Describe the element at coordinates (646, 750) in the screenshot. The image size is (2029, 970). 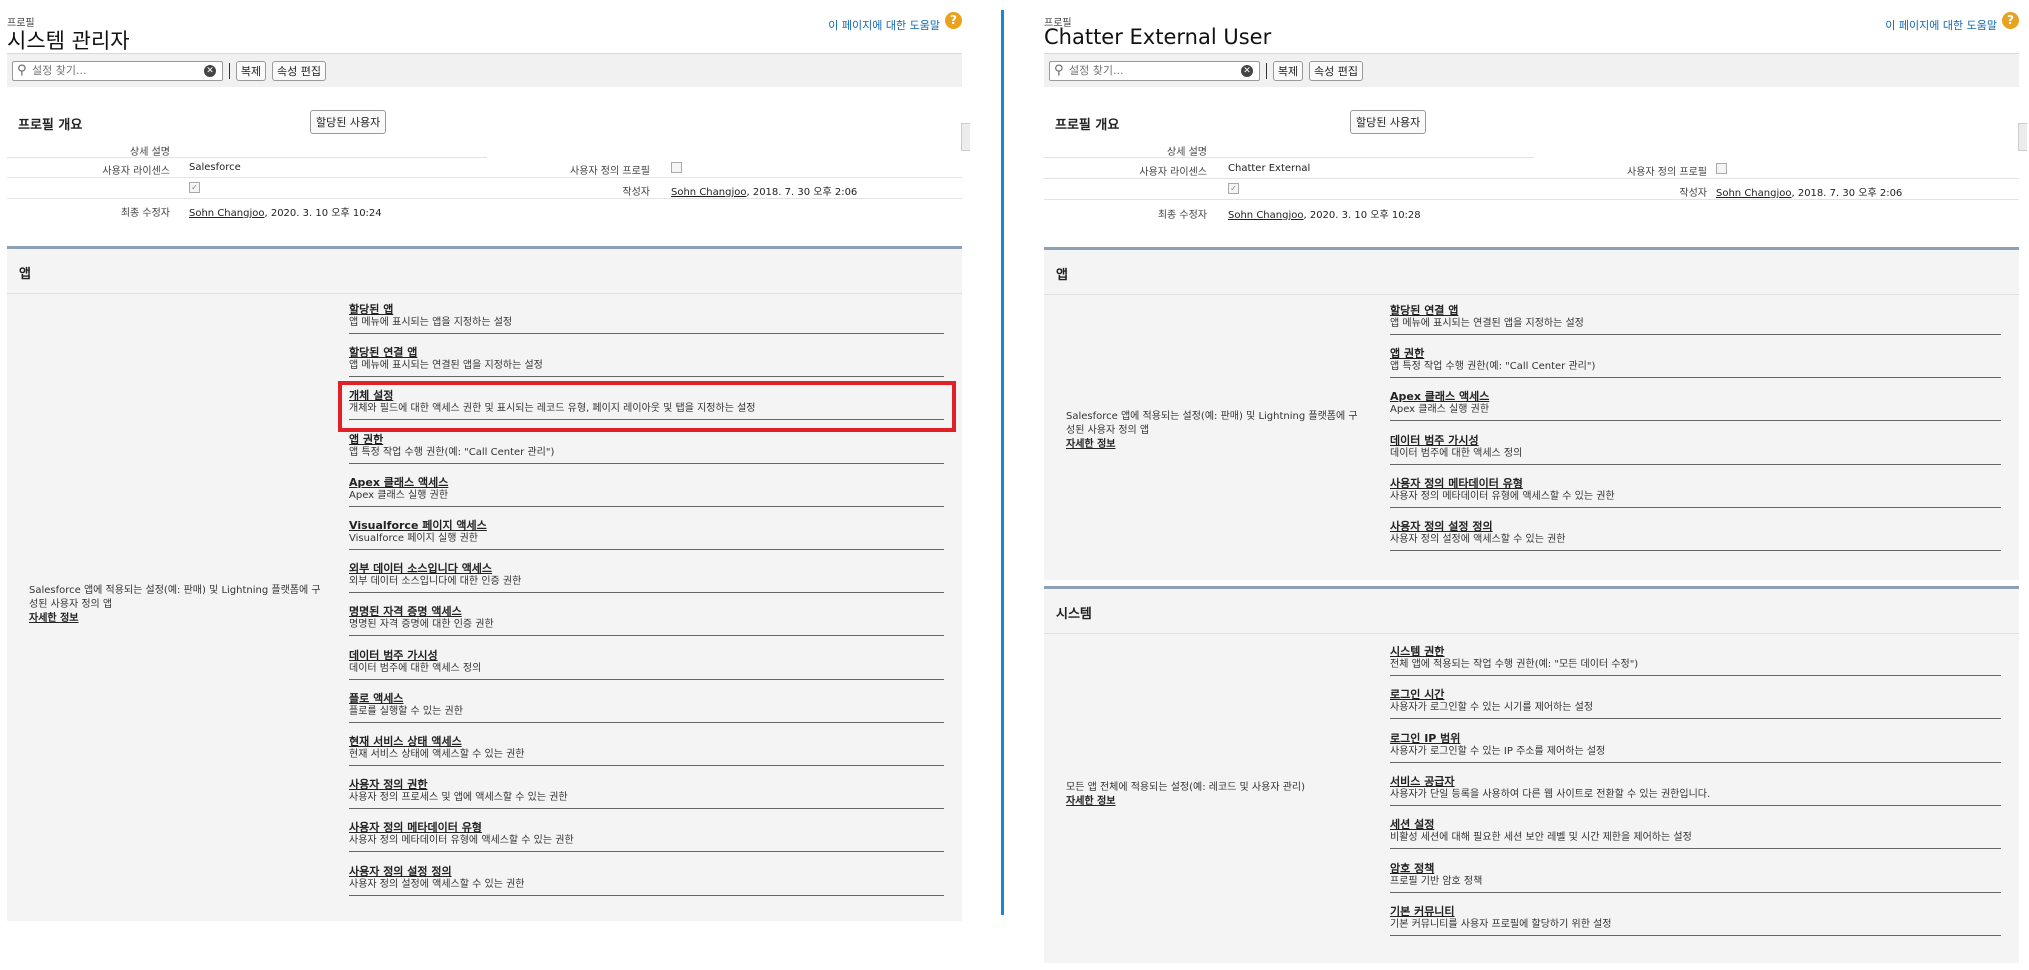
I see `permission-row: 현재 서비스 상태 액세스 현재 서비스 상태에 액세스할 수 있는 권한` at that location.